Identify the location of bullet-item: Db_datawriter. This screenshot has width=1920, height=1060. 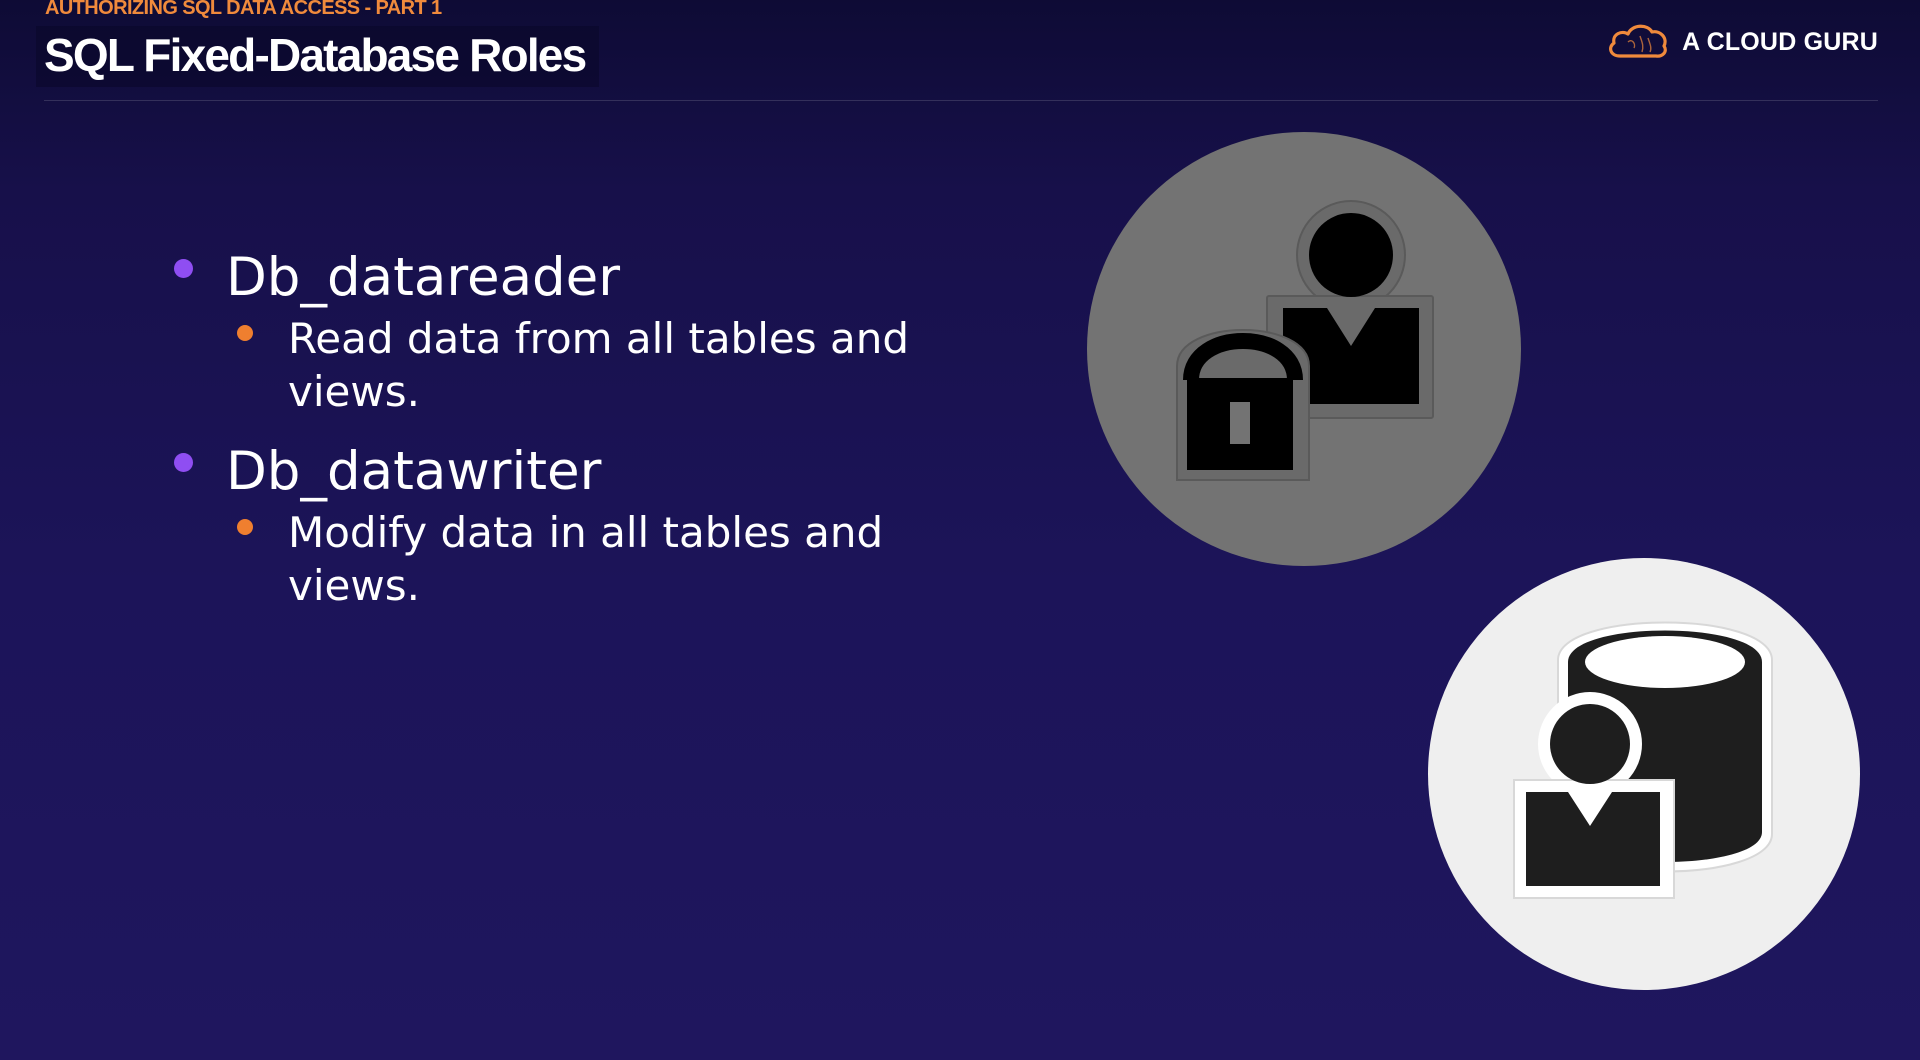
(570, 472).